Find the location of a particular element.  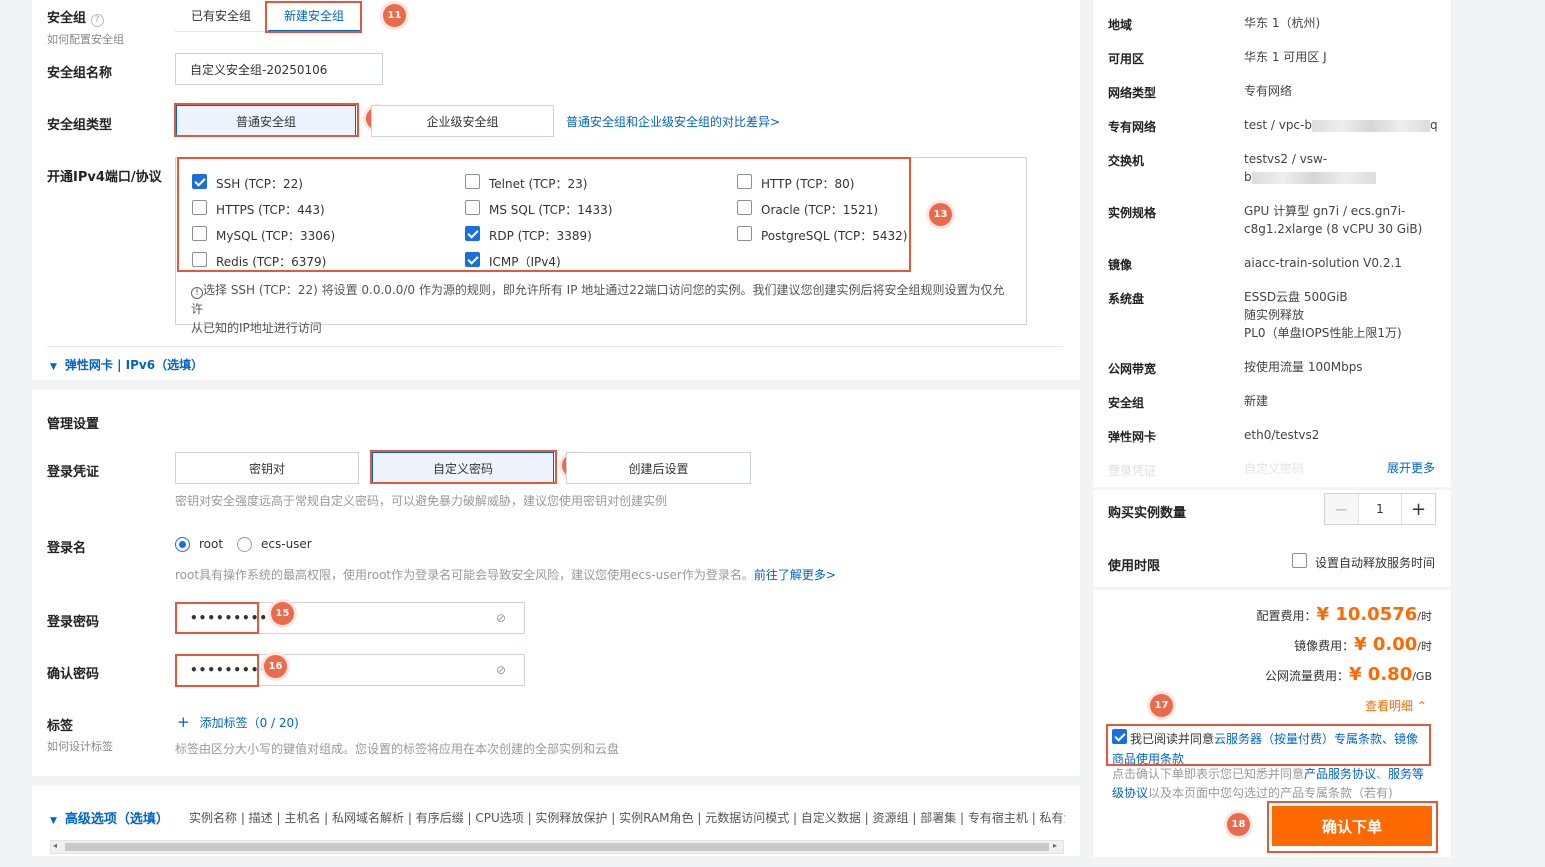

summary-value: test / vpc-b q is located at coordinates (1341, 125).